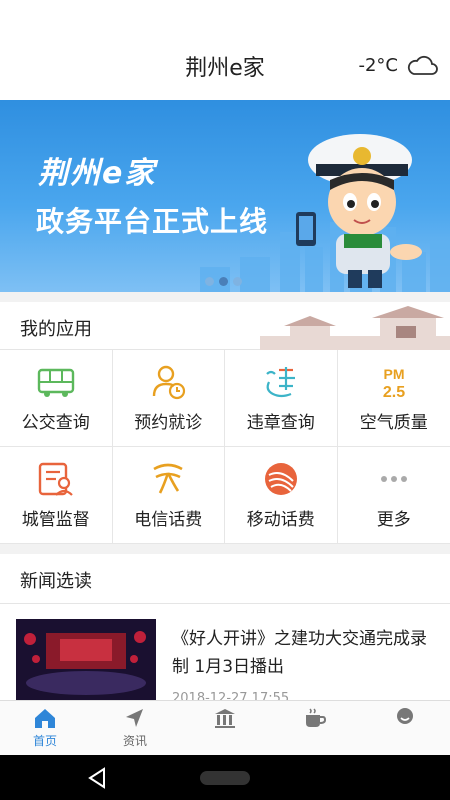 This screenshot has height=800, width=450. I want to click on app-label: 空气质量, so click(393, 422).